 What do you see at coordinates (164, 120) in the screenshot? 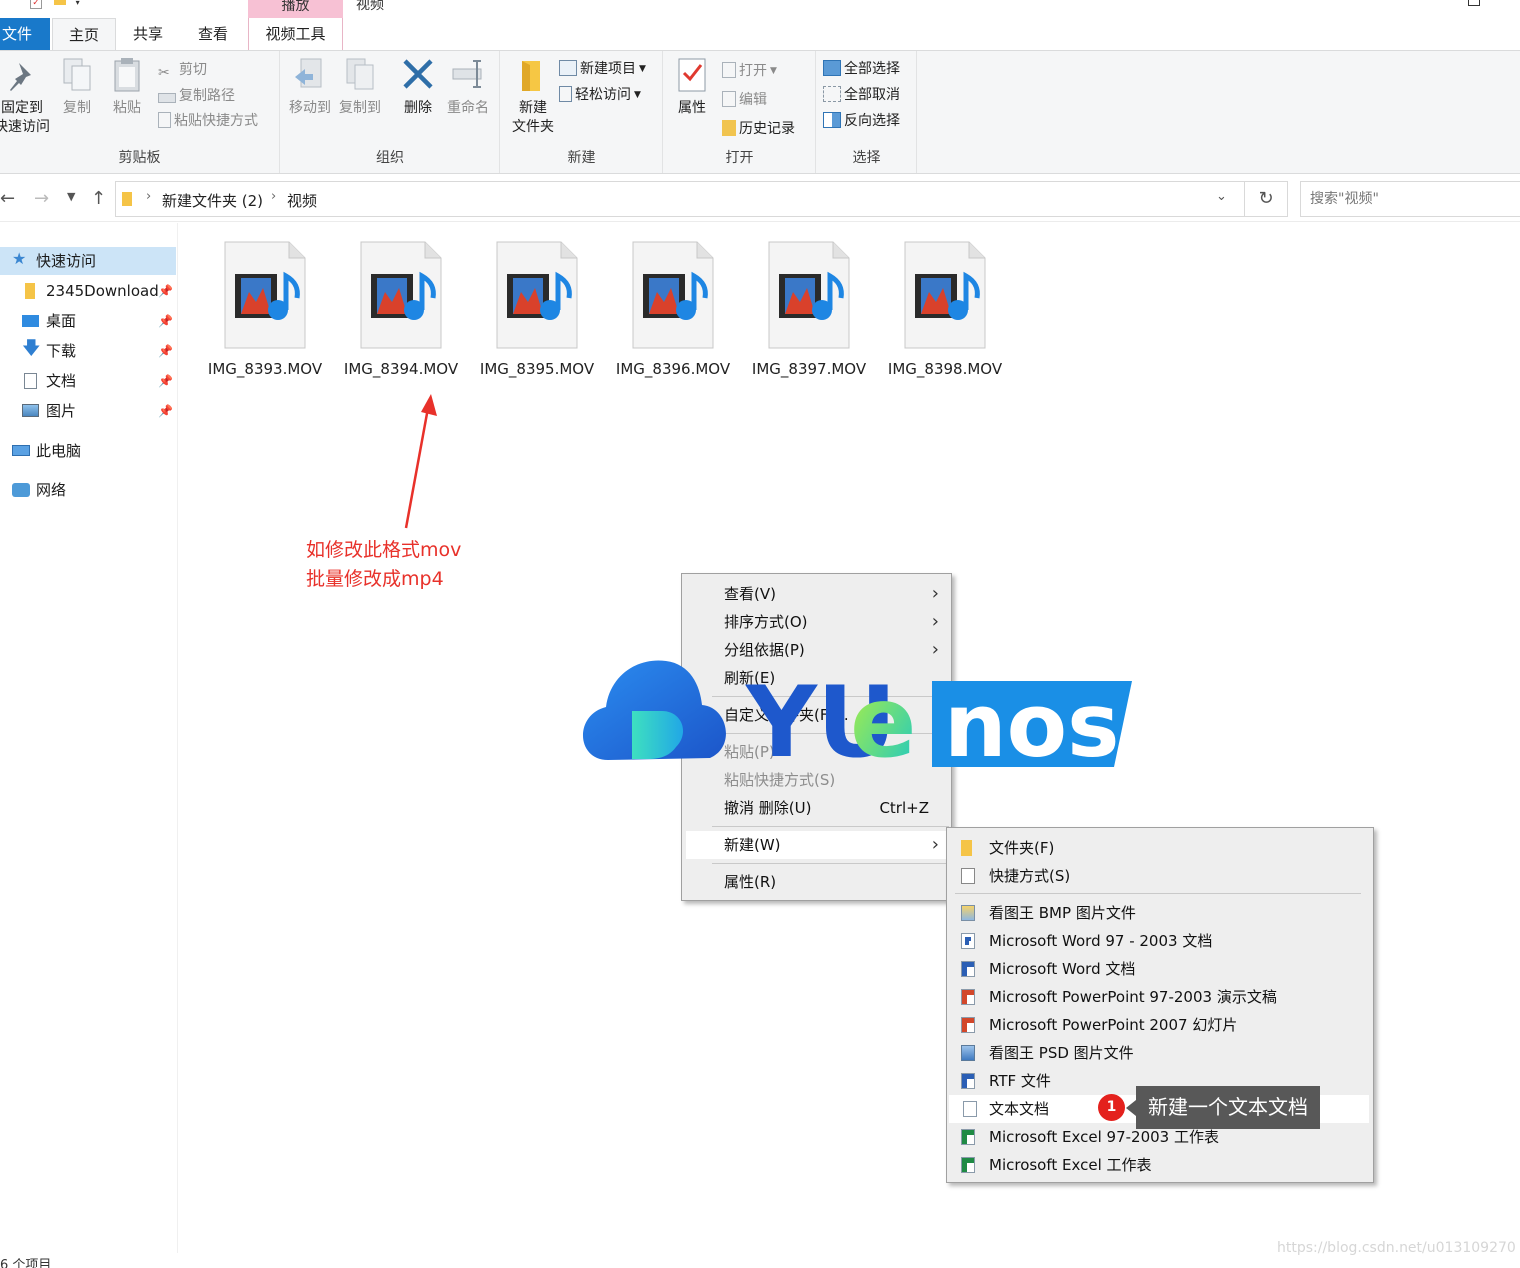
I see `paste-shortcut-icon` at bounding box center [164, 120].